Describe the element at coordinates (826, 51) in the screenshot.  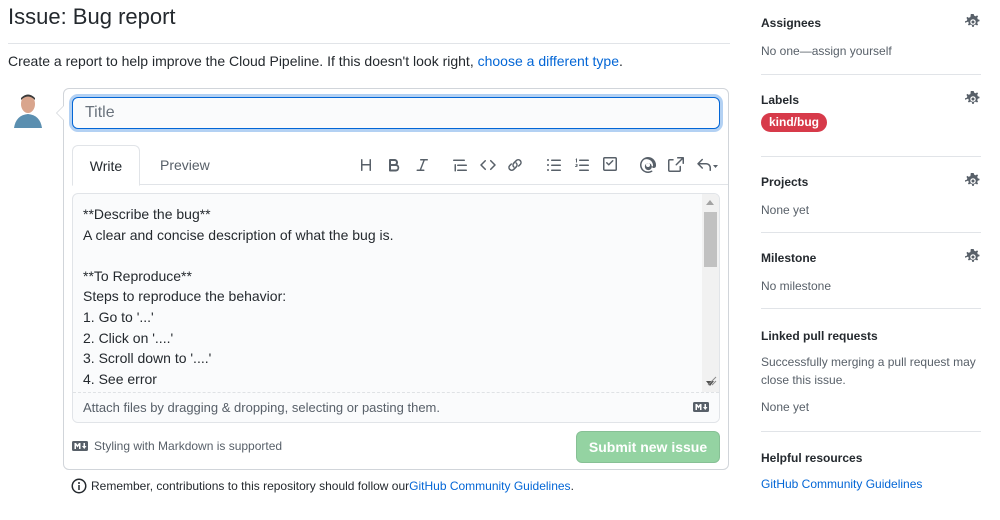
I see `assignees-value: No one—assign yourself` at that location.